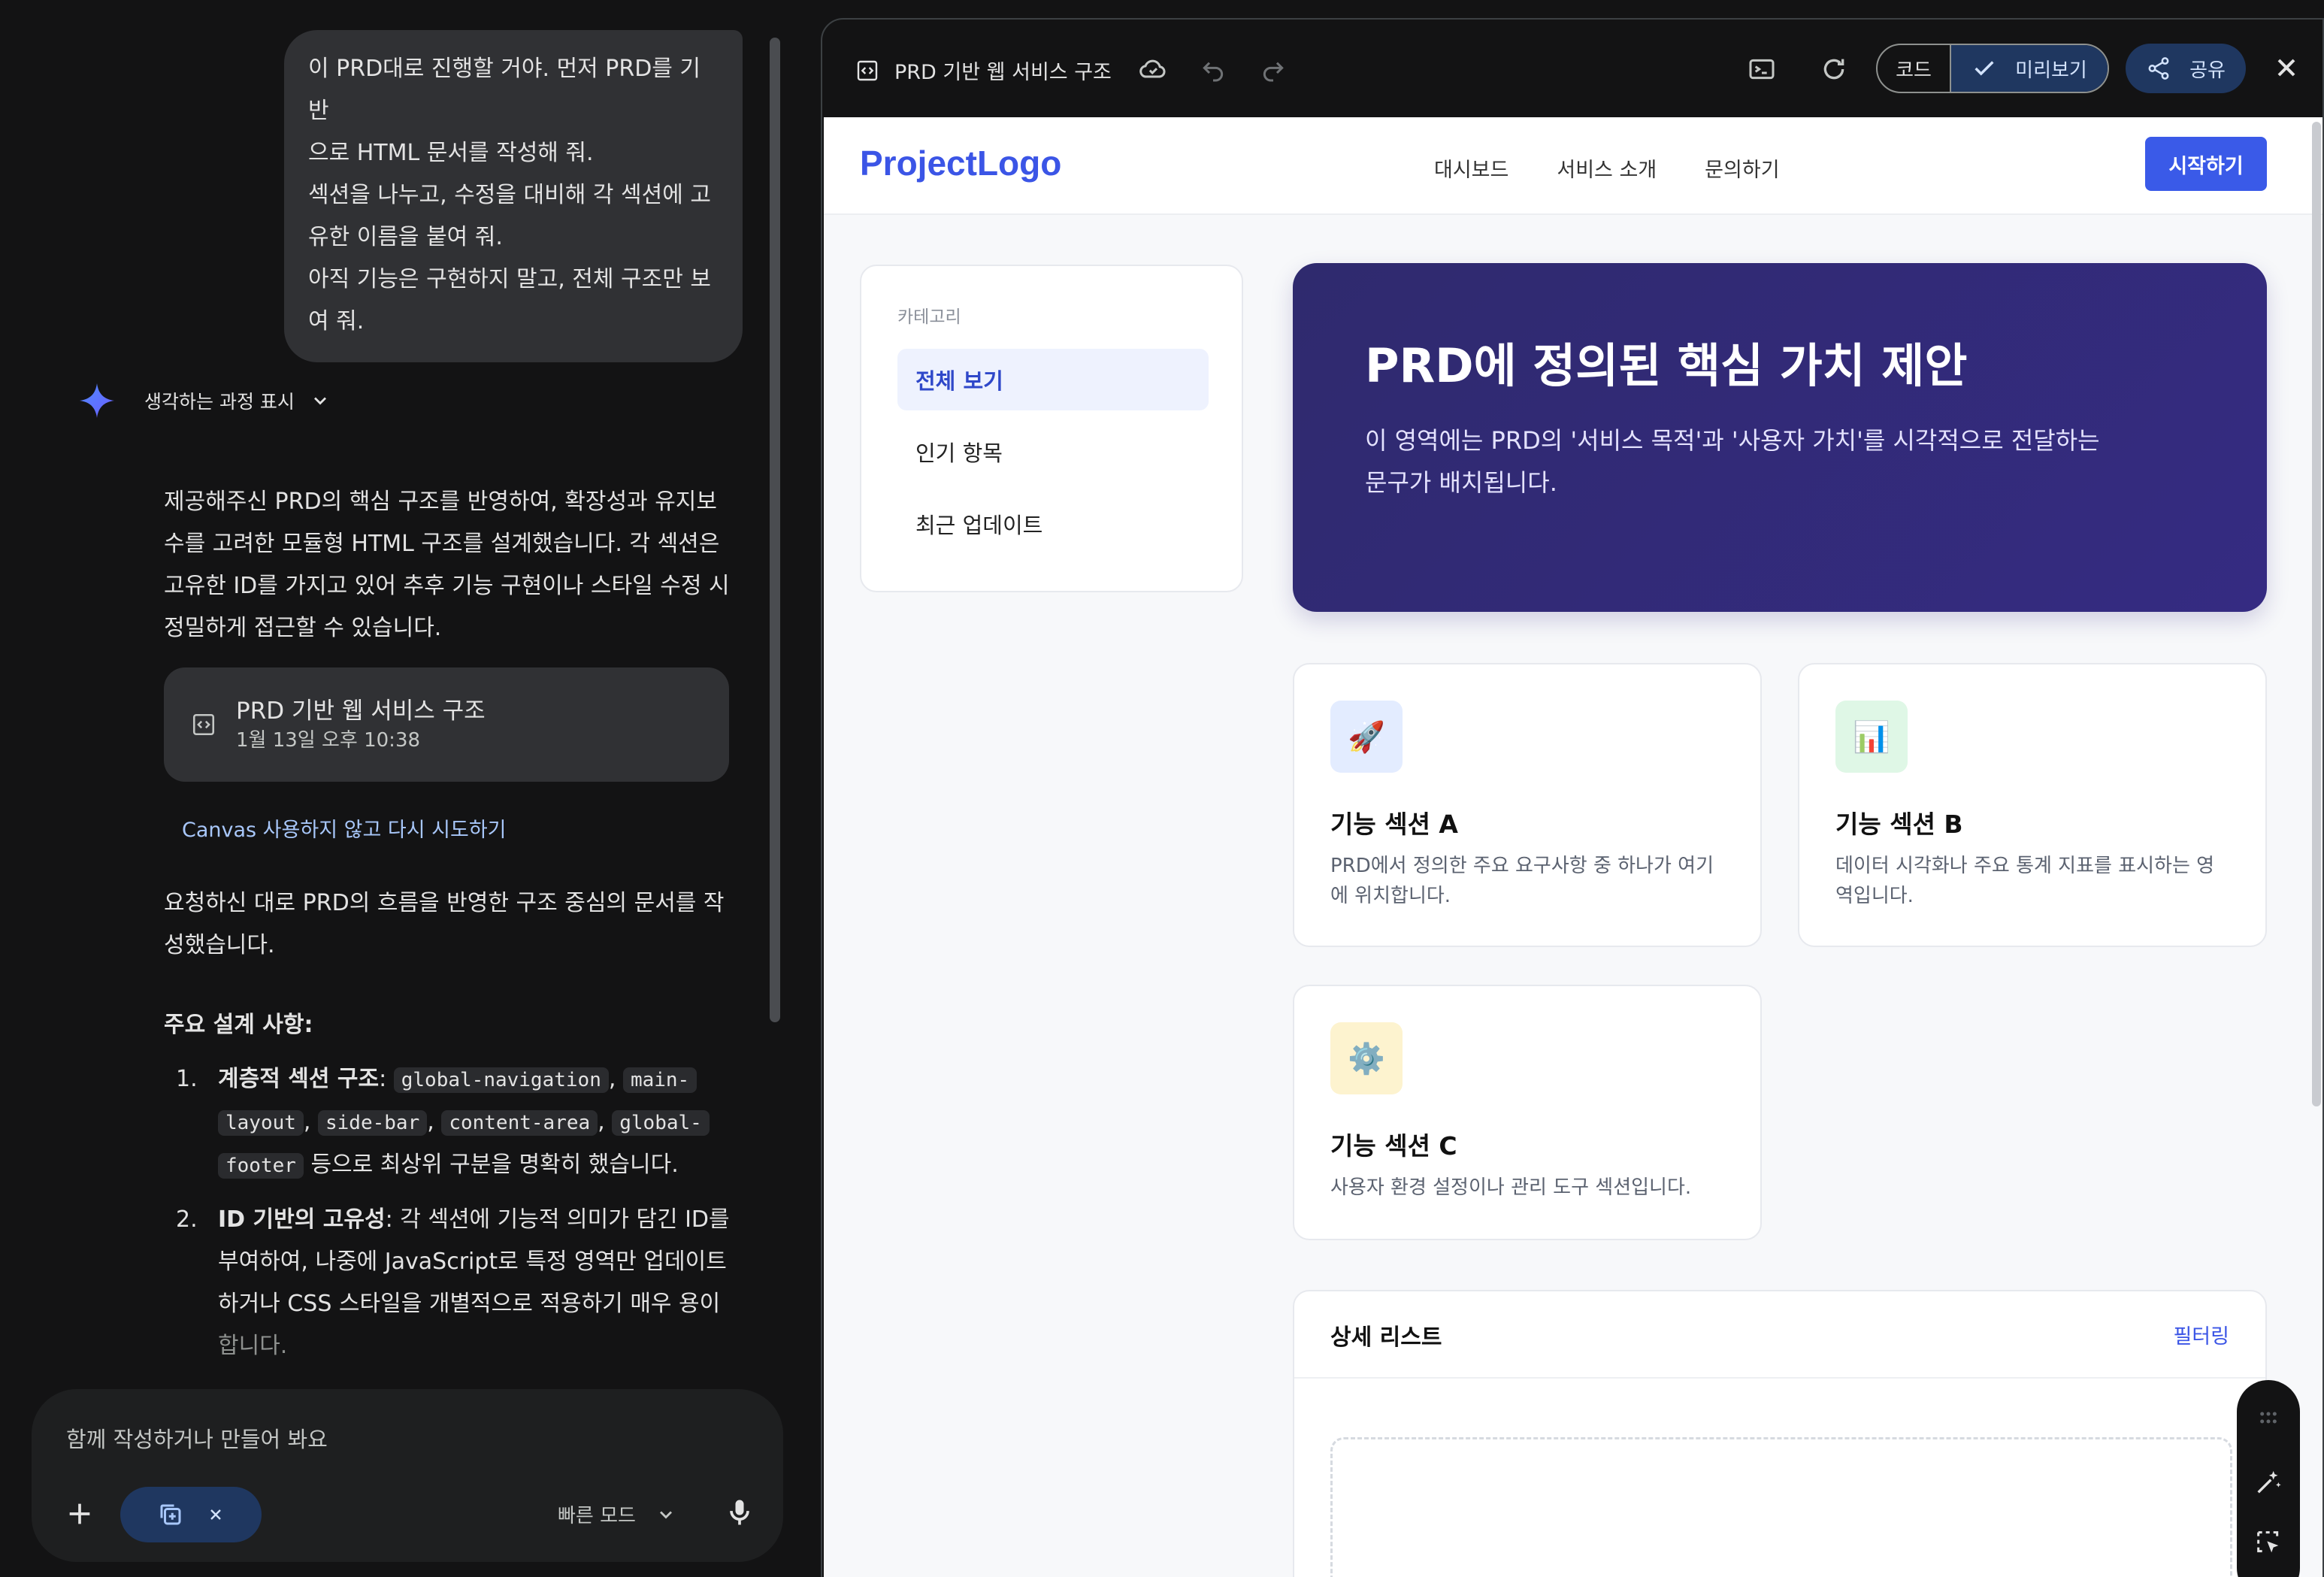 This screenshot has width=2324, height=1577. Describe the element at coordinates (361, 711) in the screenshot. I see `doc-card-title: PRD 기반 웹 서비스 구조` at that location.